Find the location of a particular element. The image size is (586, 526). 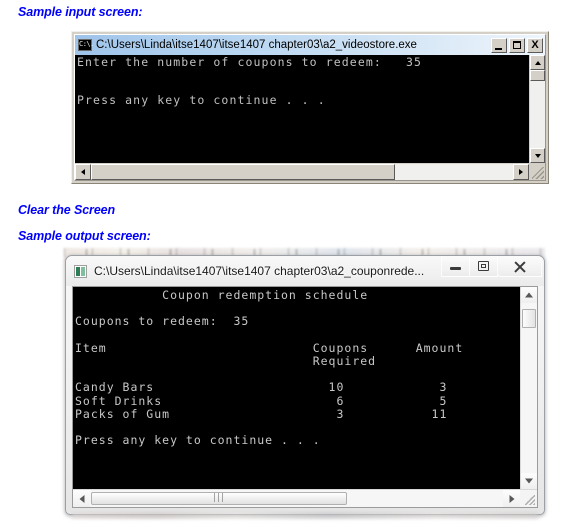

window-controls: X is located at coordinates (517, 45).